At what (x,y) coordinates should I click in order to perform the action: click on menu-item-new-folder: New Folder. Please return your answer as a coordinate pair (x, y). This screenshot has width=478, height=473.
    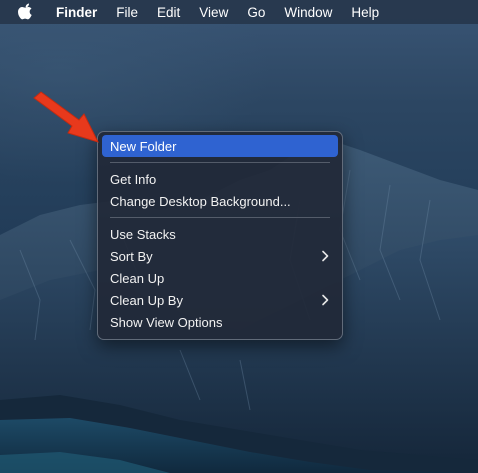
    Looking at the image, I should click on (220, 146).